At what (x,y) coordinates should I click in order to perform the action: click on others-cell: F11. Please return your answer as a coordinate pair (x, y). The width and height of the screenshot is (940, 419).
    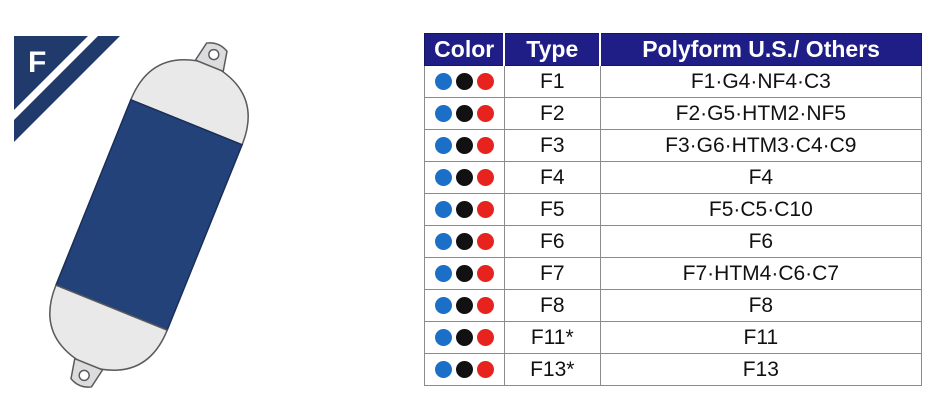
    Looking at the image, I should click on (761, 337).